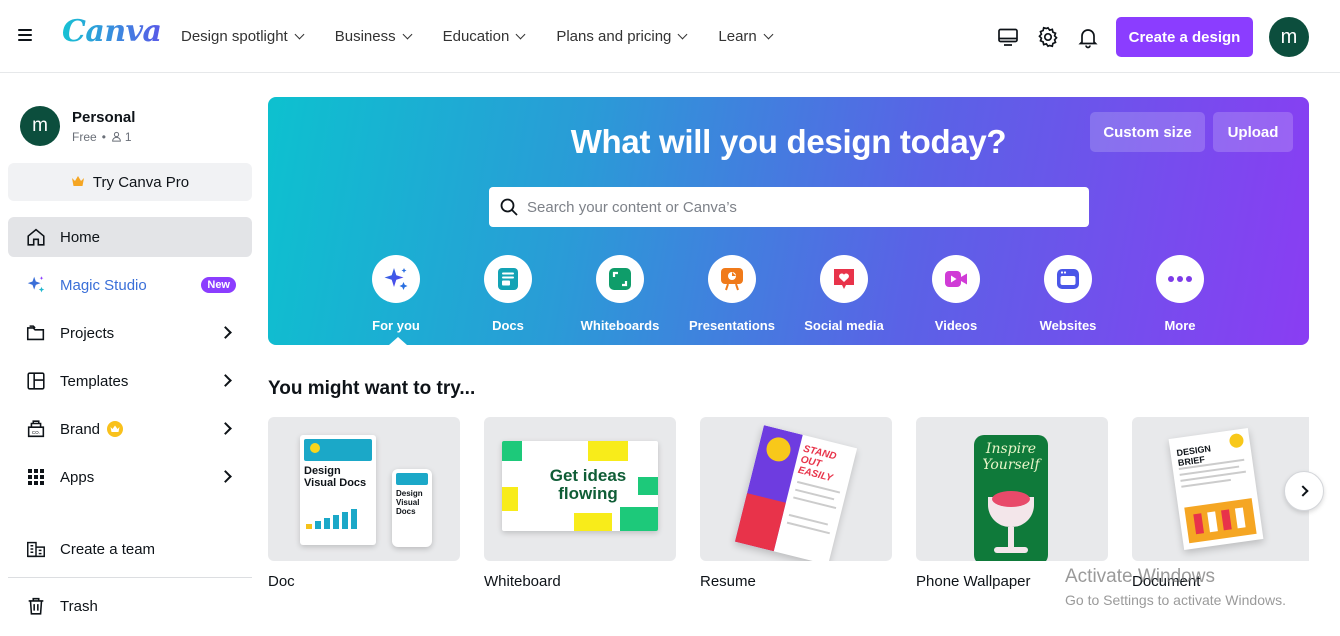 This screenshot has width=1340, height=636. Describe the element at coordinates (116, 136) in the screenshot. I see `person-icon` at that location.